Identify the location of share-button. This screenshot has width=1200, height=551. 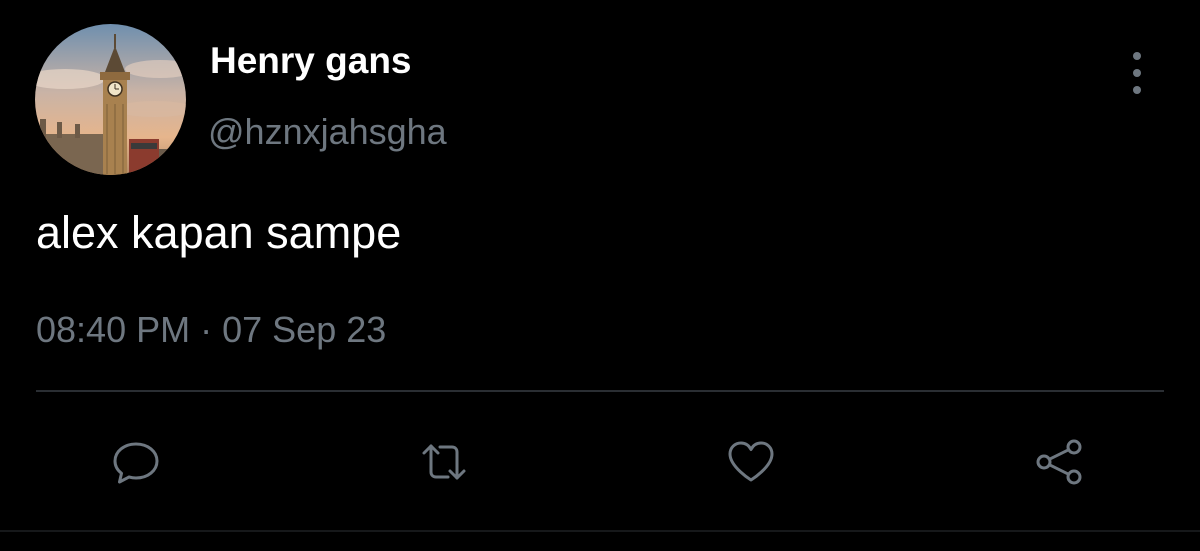
(1060, 462).